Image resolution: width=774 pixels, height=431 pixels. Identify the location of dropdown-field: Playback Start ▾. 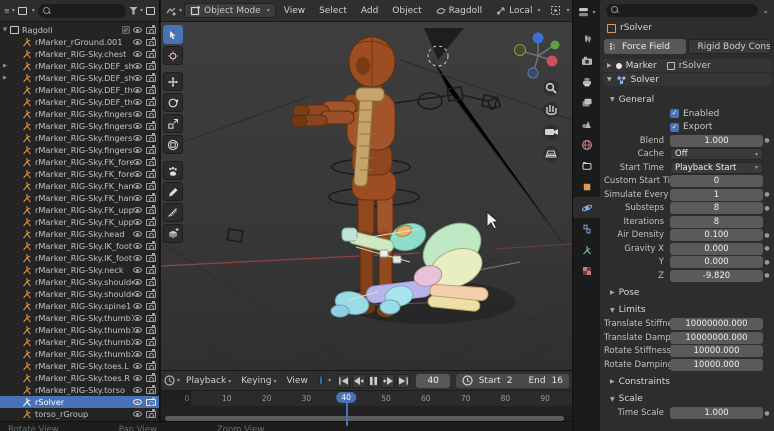
(716, 167).